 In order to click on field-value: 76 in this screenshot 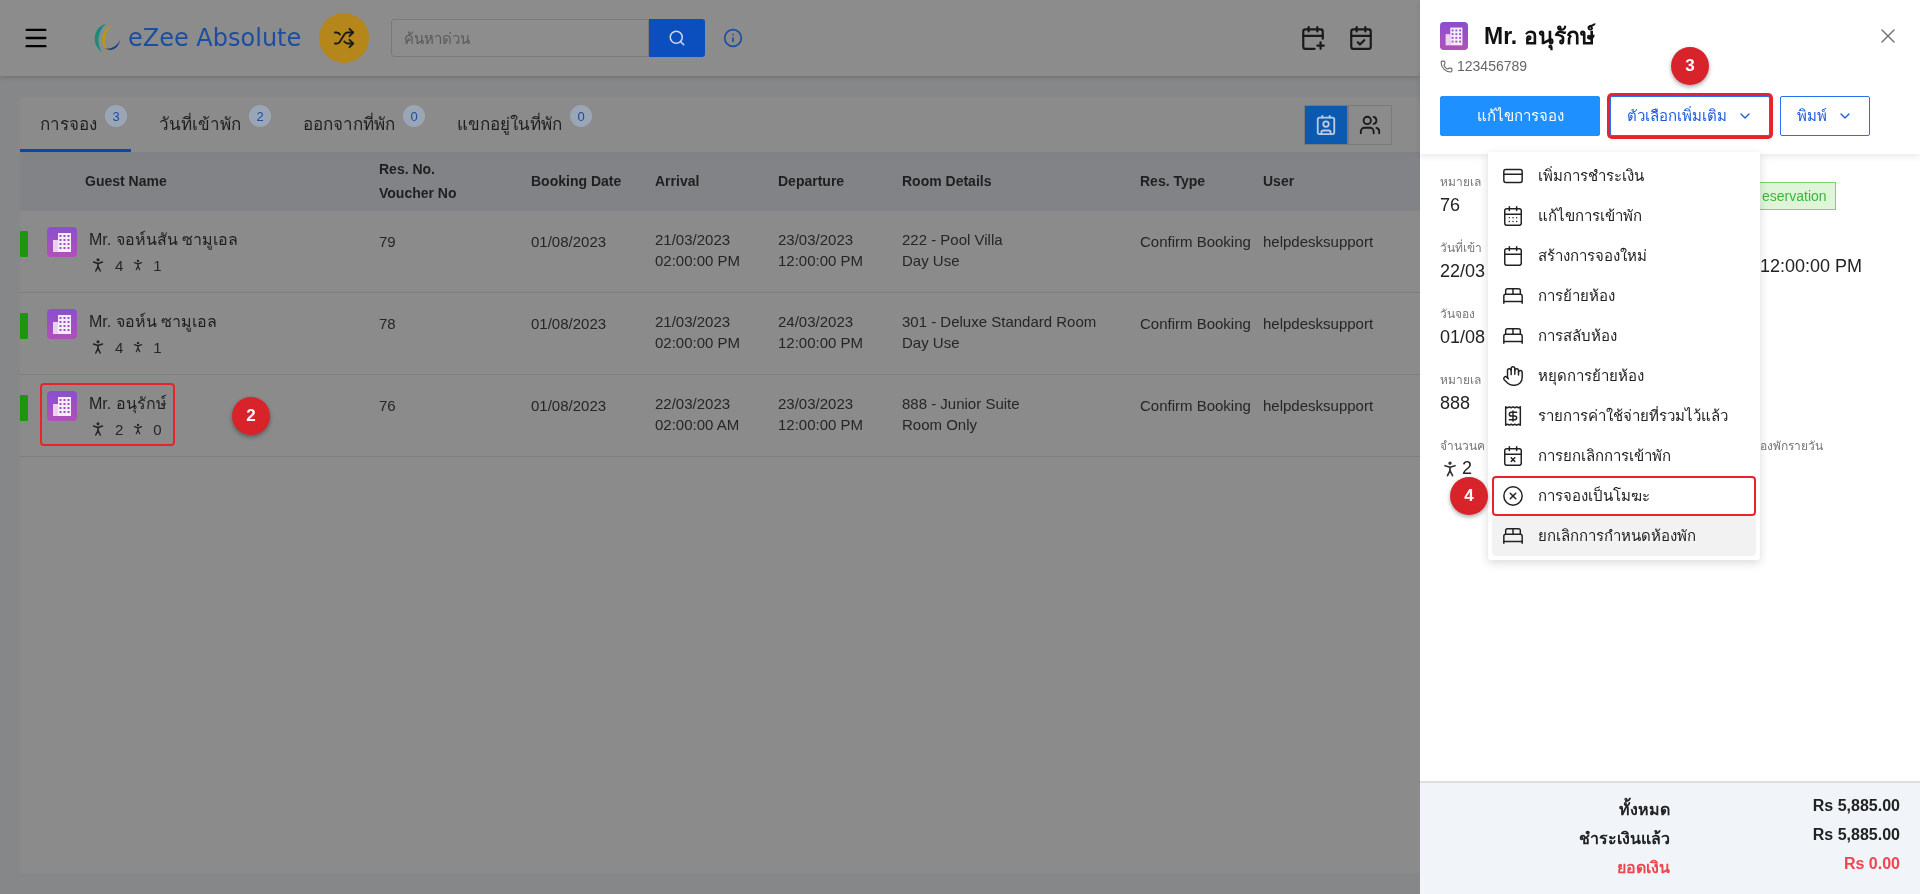, I will do `click(1450, 205)`.